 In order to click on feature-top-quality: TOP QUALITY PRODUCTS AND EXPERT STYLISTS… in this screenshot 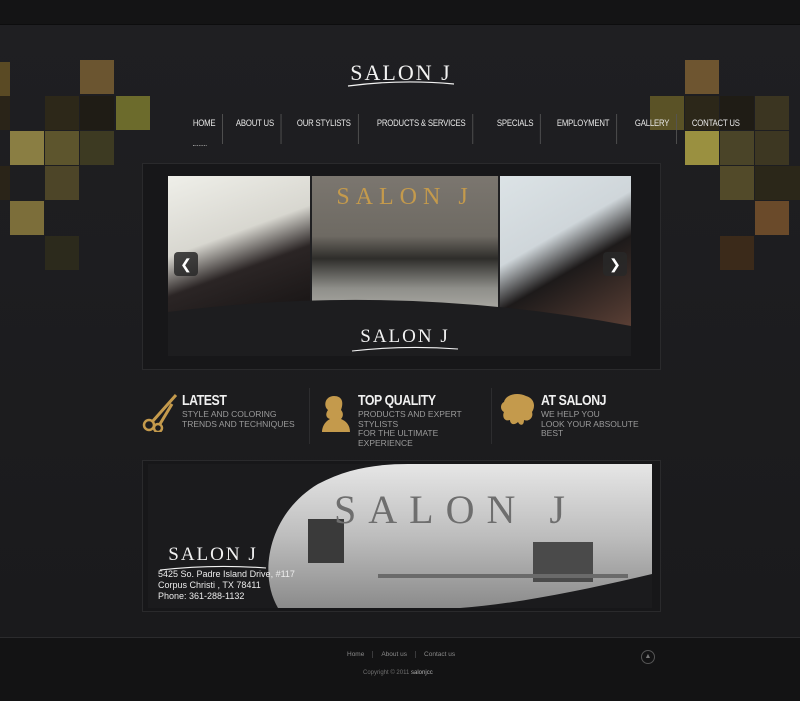, I will do `click(405, 419)`.